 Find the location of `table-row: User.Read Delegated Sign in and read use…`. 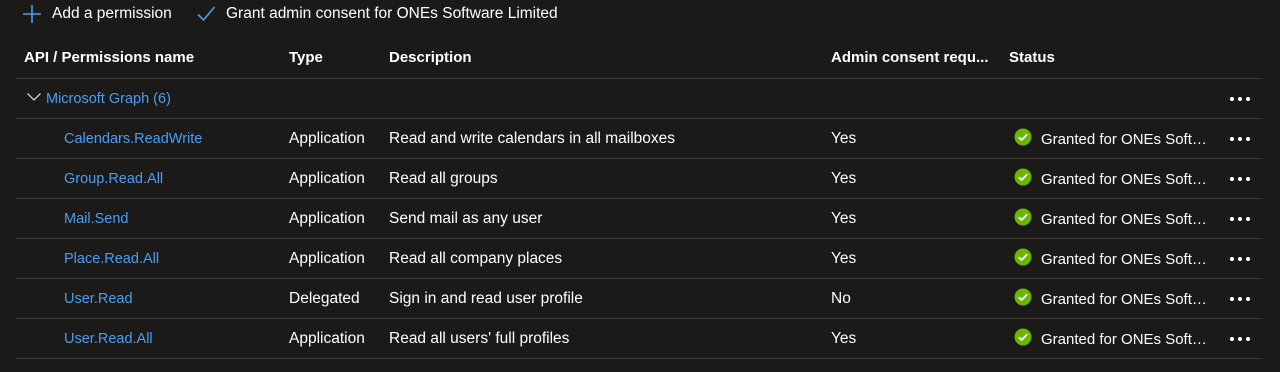

table-row: User.Read Delegated Sign in and read use… is located at coordinates (639, 299).